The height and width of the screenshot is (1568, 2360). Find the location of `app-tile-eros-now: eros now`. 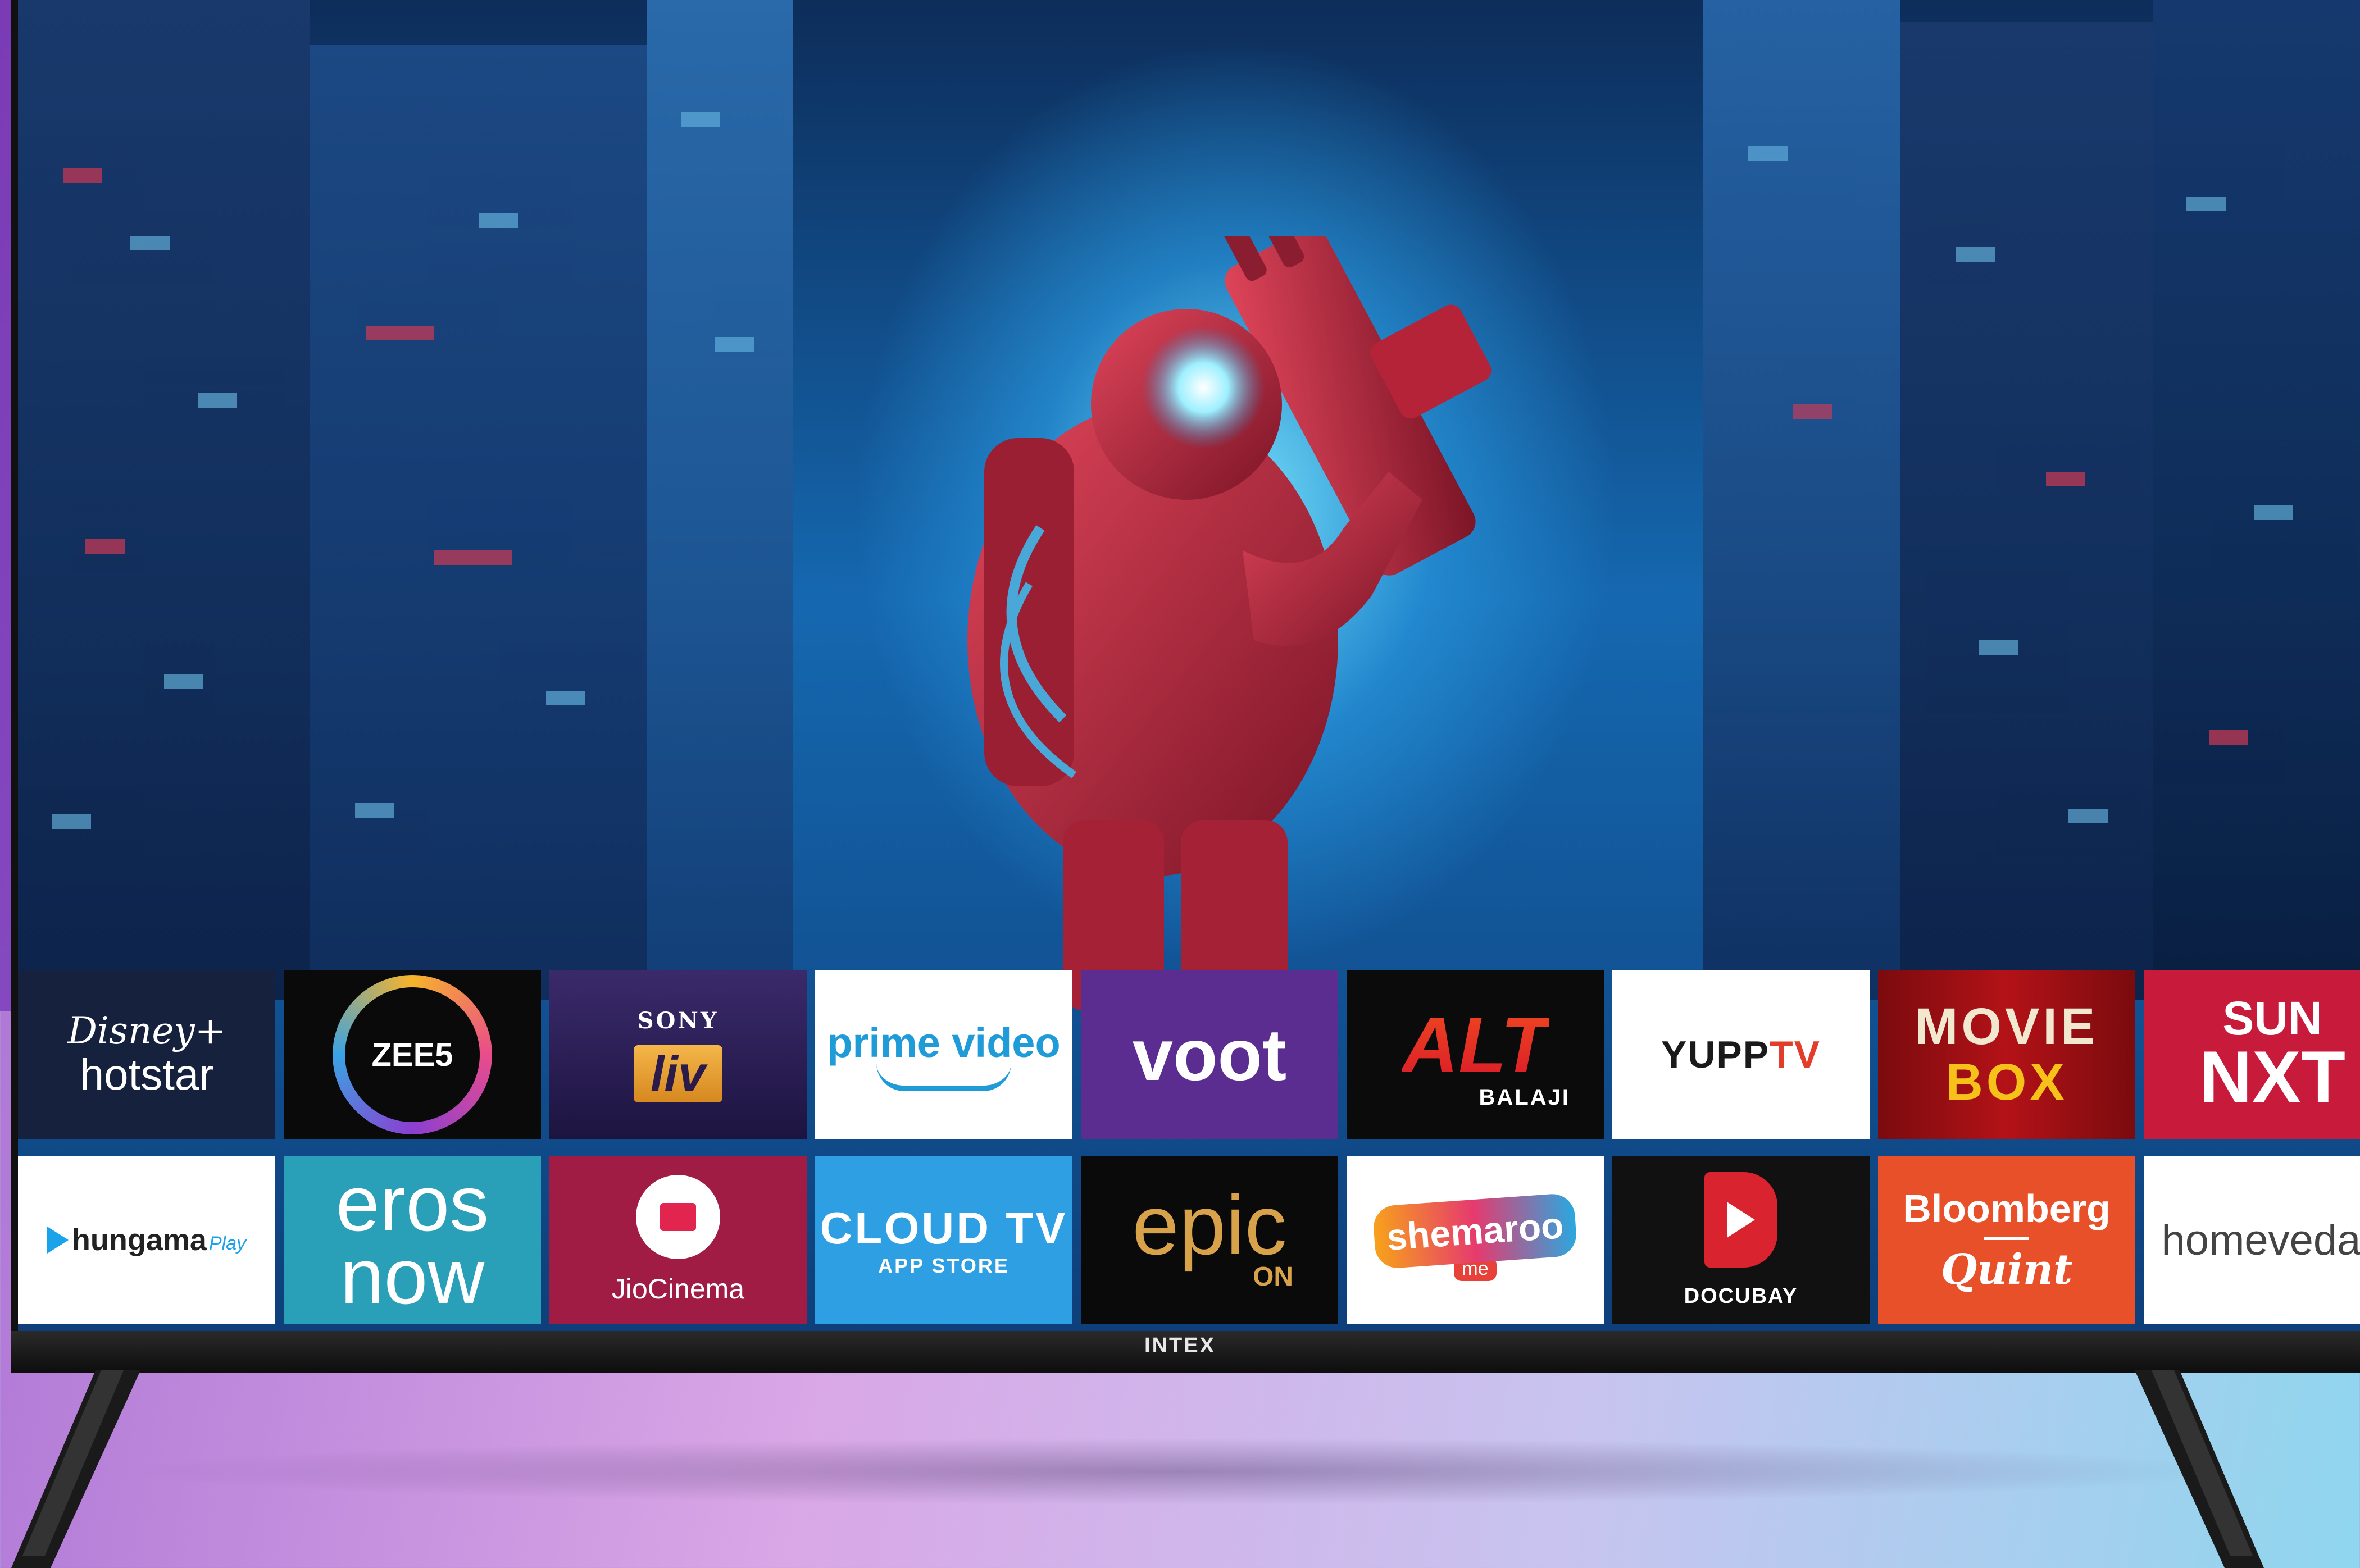

app-tile-eros-now: eros now is located at coordinates (412, 1240).